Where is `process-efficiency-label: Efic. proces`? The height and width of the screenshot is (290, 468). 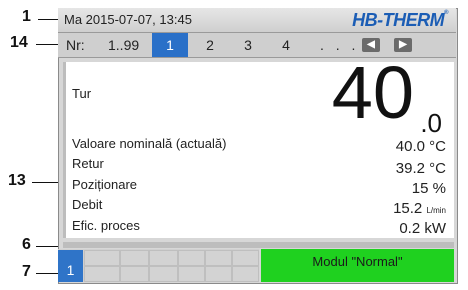
process-efficiency-label: Efic. proces is located at coordinates (106, 225).